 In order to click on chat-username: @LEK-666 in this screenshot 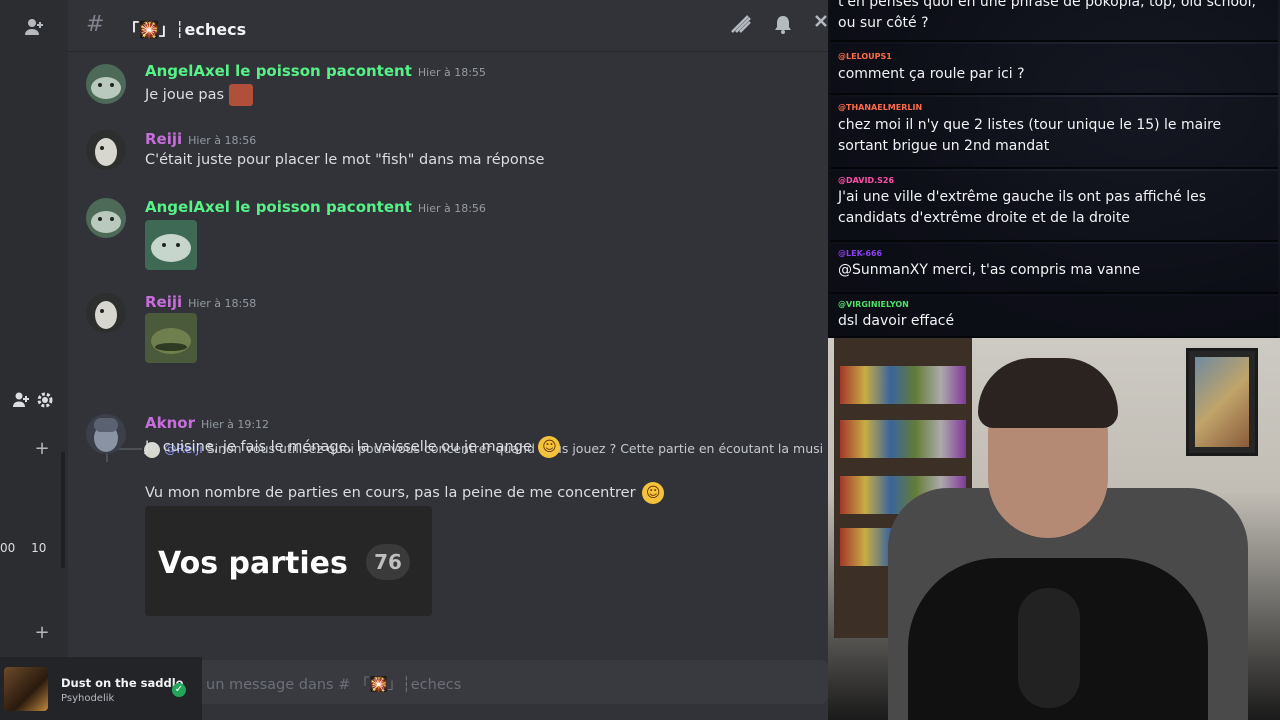, I will do `click(860, 253)`.